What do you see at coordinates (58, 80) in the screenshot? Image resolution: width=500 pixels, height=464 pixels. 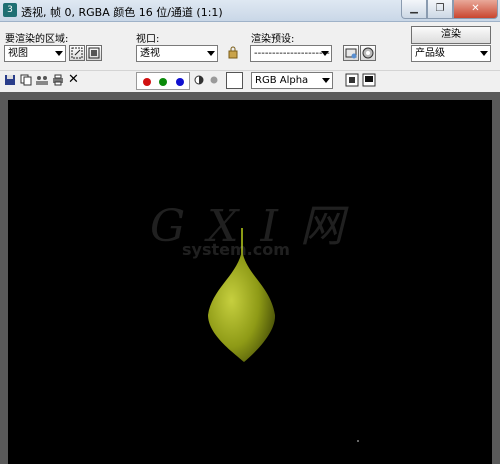 I see `print-icon` at bounding box center [58, 80].